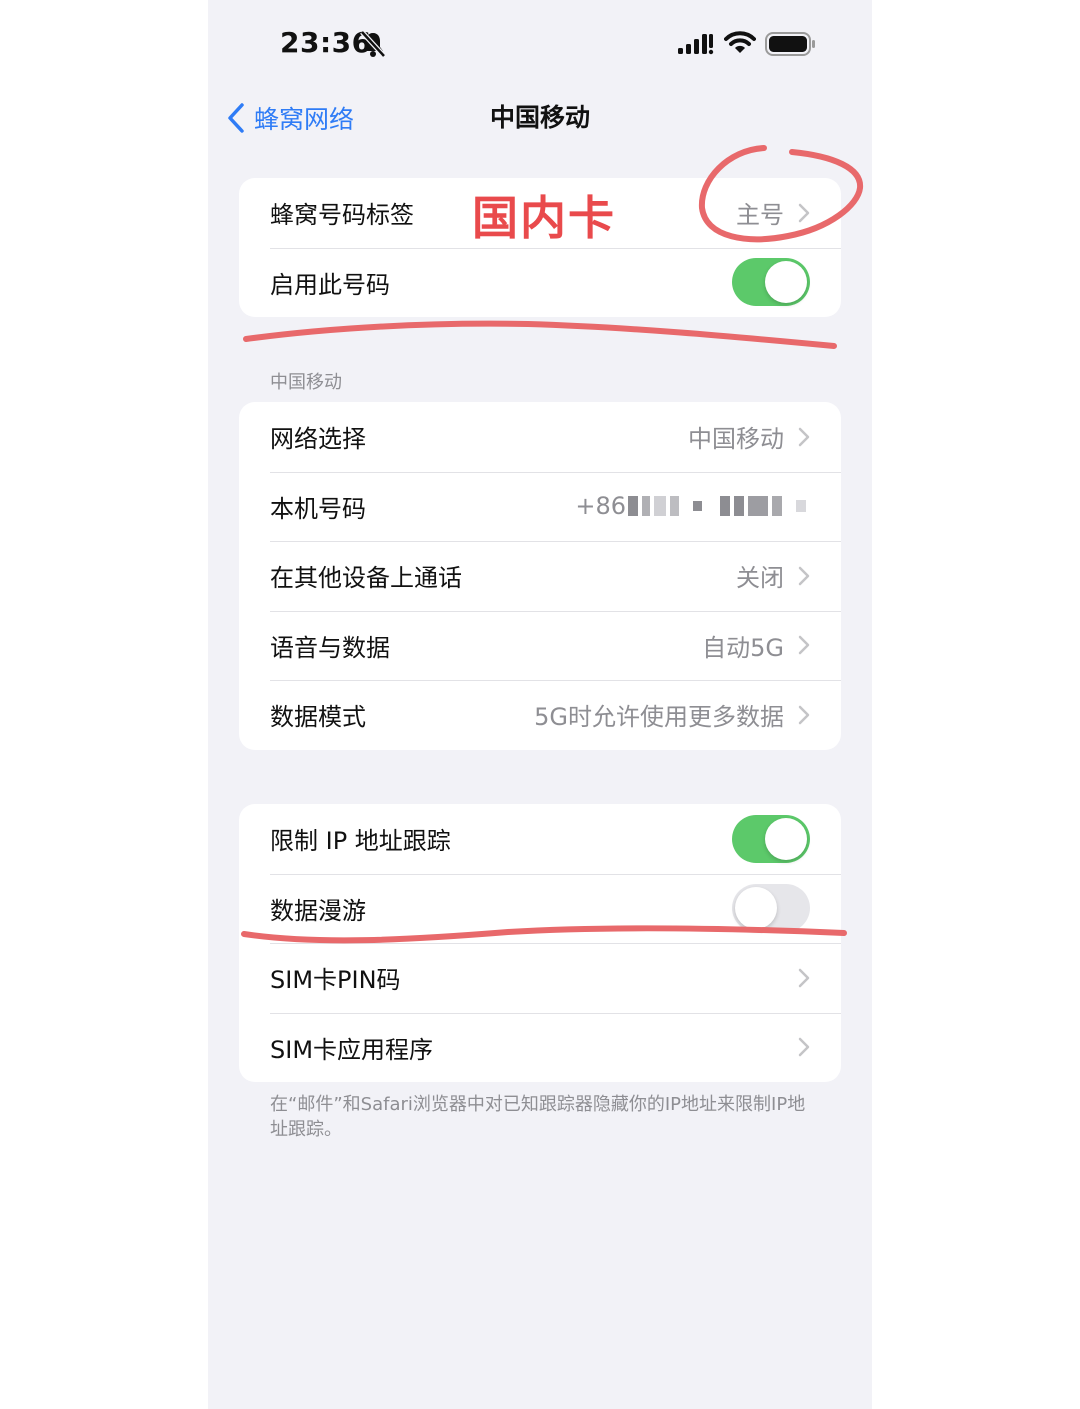 The width and height of the screenshot is (1080, 1409). I want to click on network-selection-row: 网络选择 中国移动, so click(540, 437).